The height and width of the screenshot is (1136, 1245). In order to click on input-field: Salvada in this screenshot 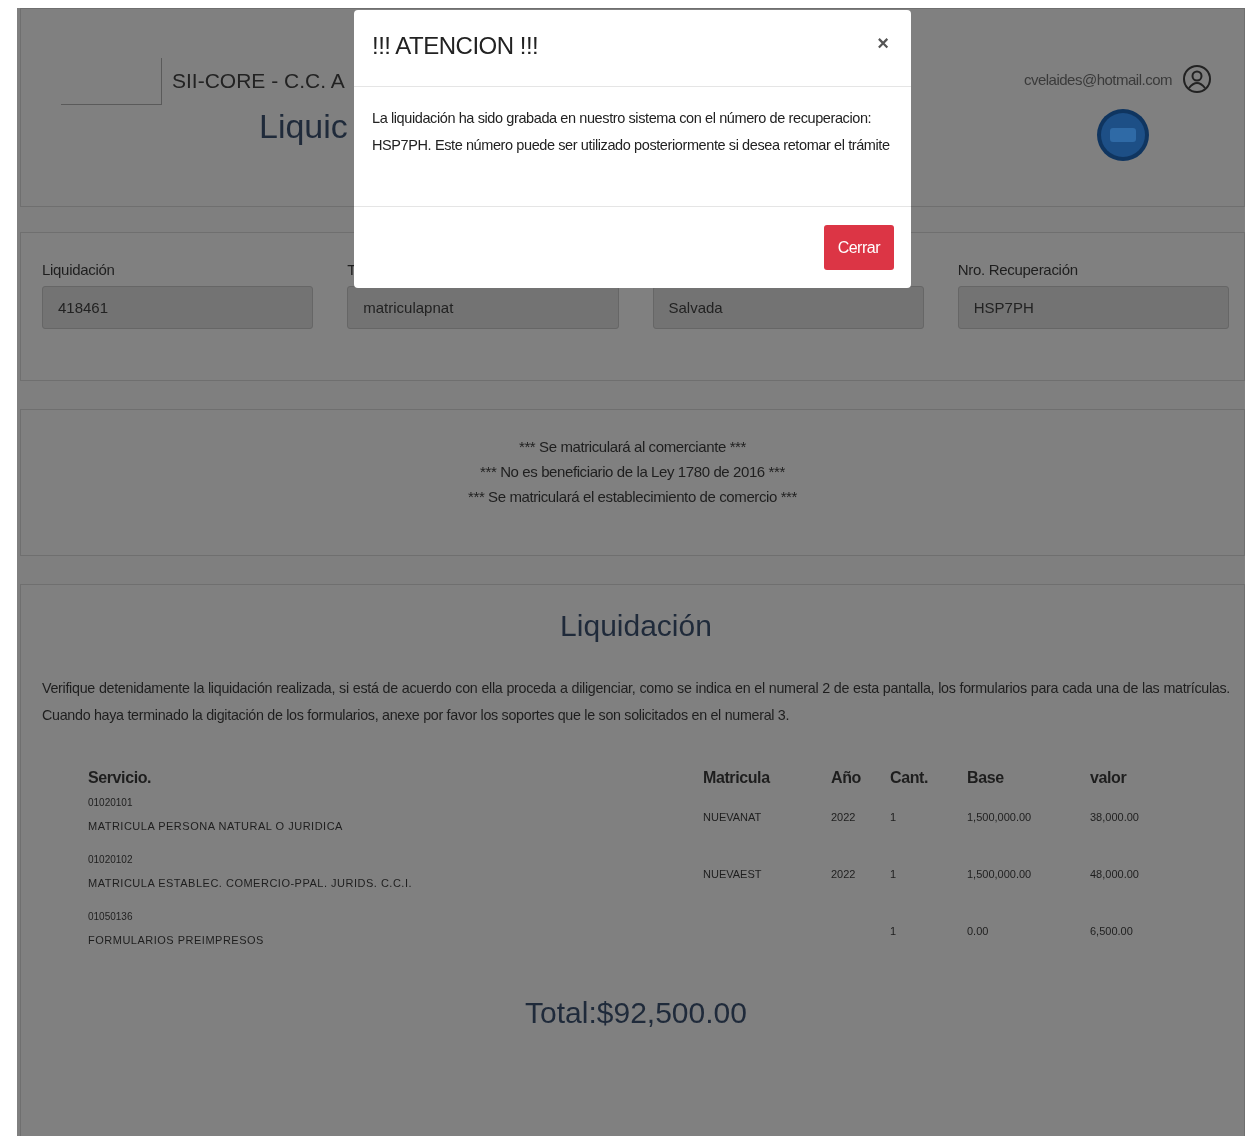, I will do `click(788, 307)`.